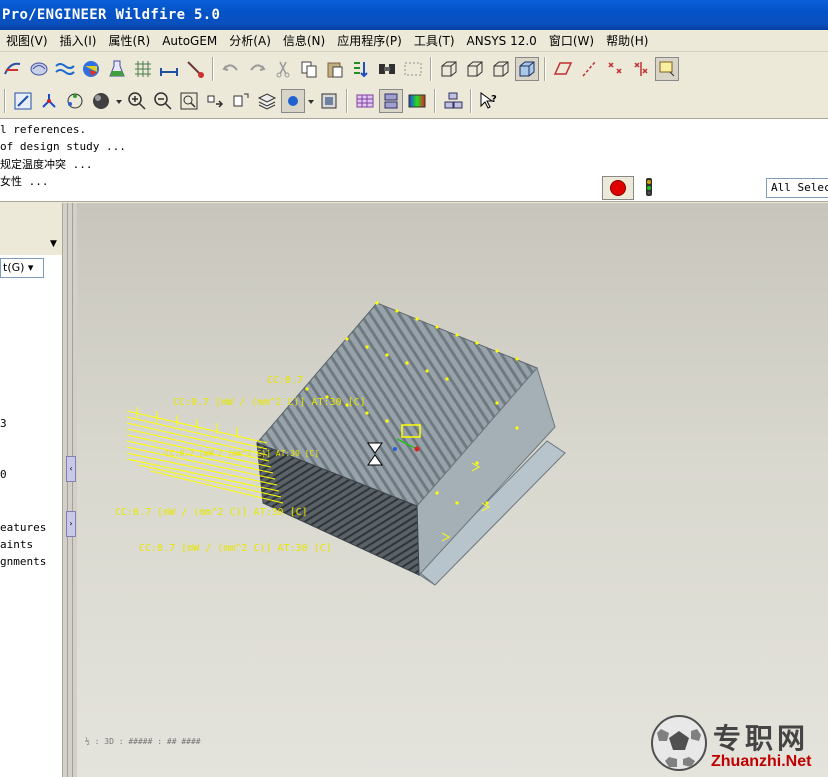 The width and height of the screenshot is (828, 777). I want to click on watermark: 专职网 Zhuanzhi.Net, so click(738, 743).